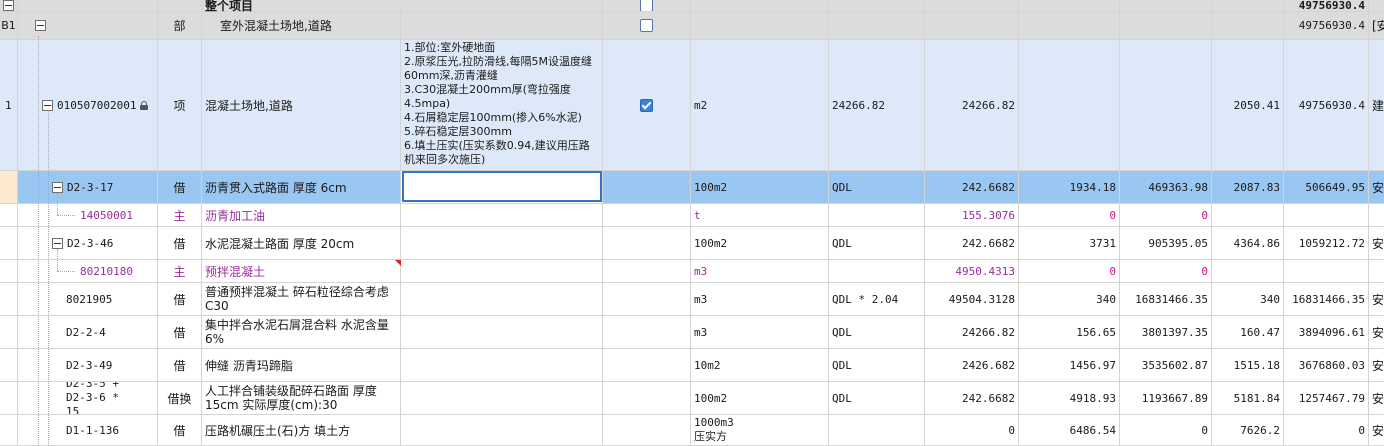 The height and width of the screenshot is (446, 1384). I want to click on row-total2: 16831466.35, so click(1326, 299).